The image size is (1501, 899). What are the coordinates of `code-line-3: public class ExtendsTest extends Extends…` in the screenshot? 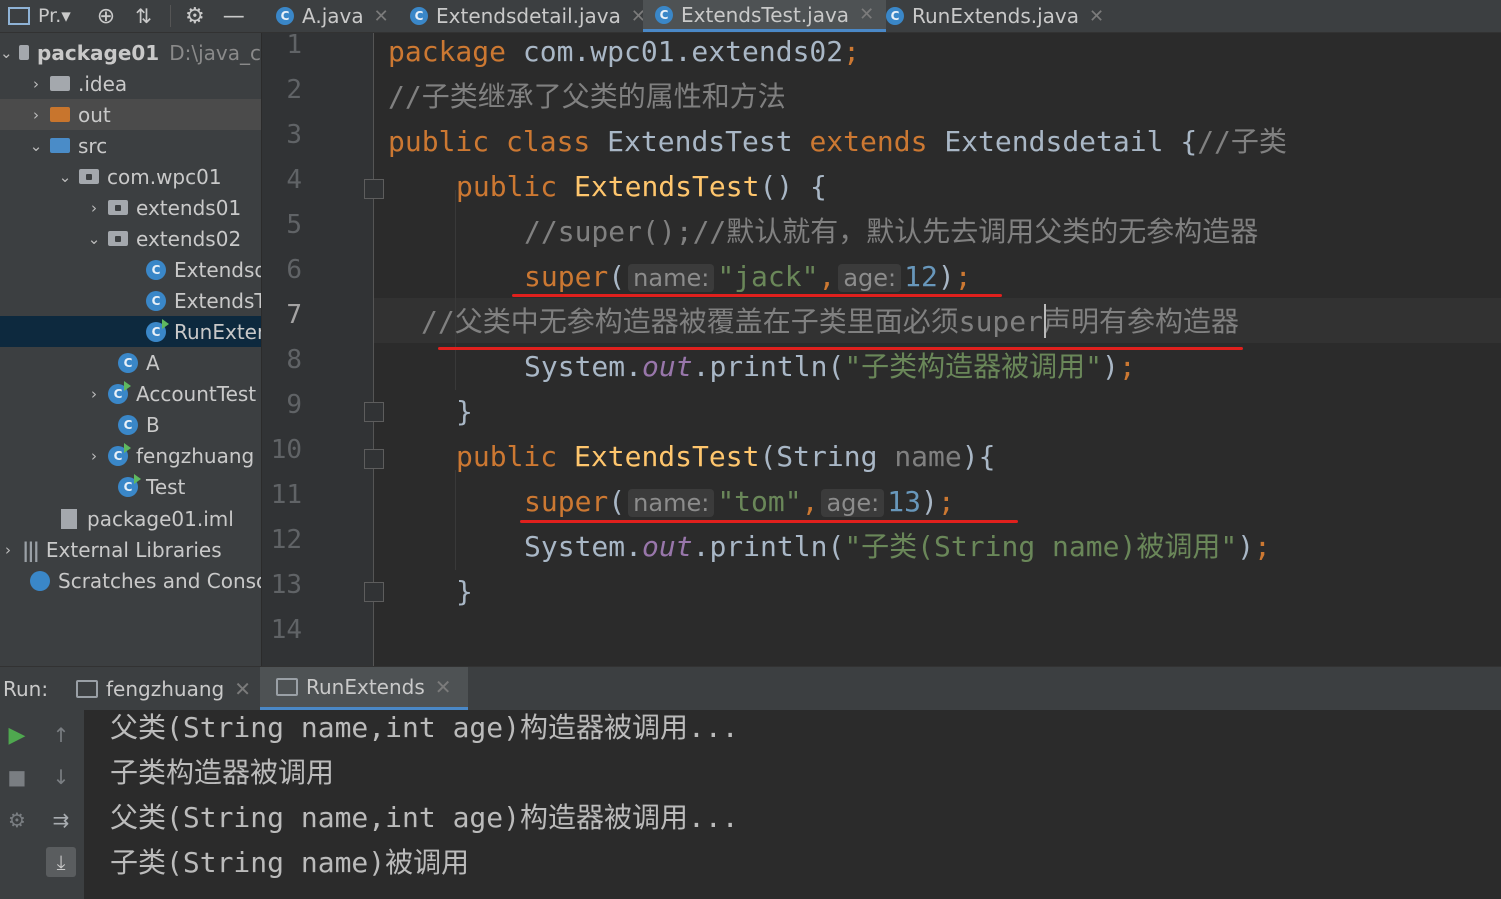 It's located at (837, 141).